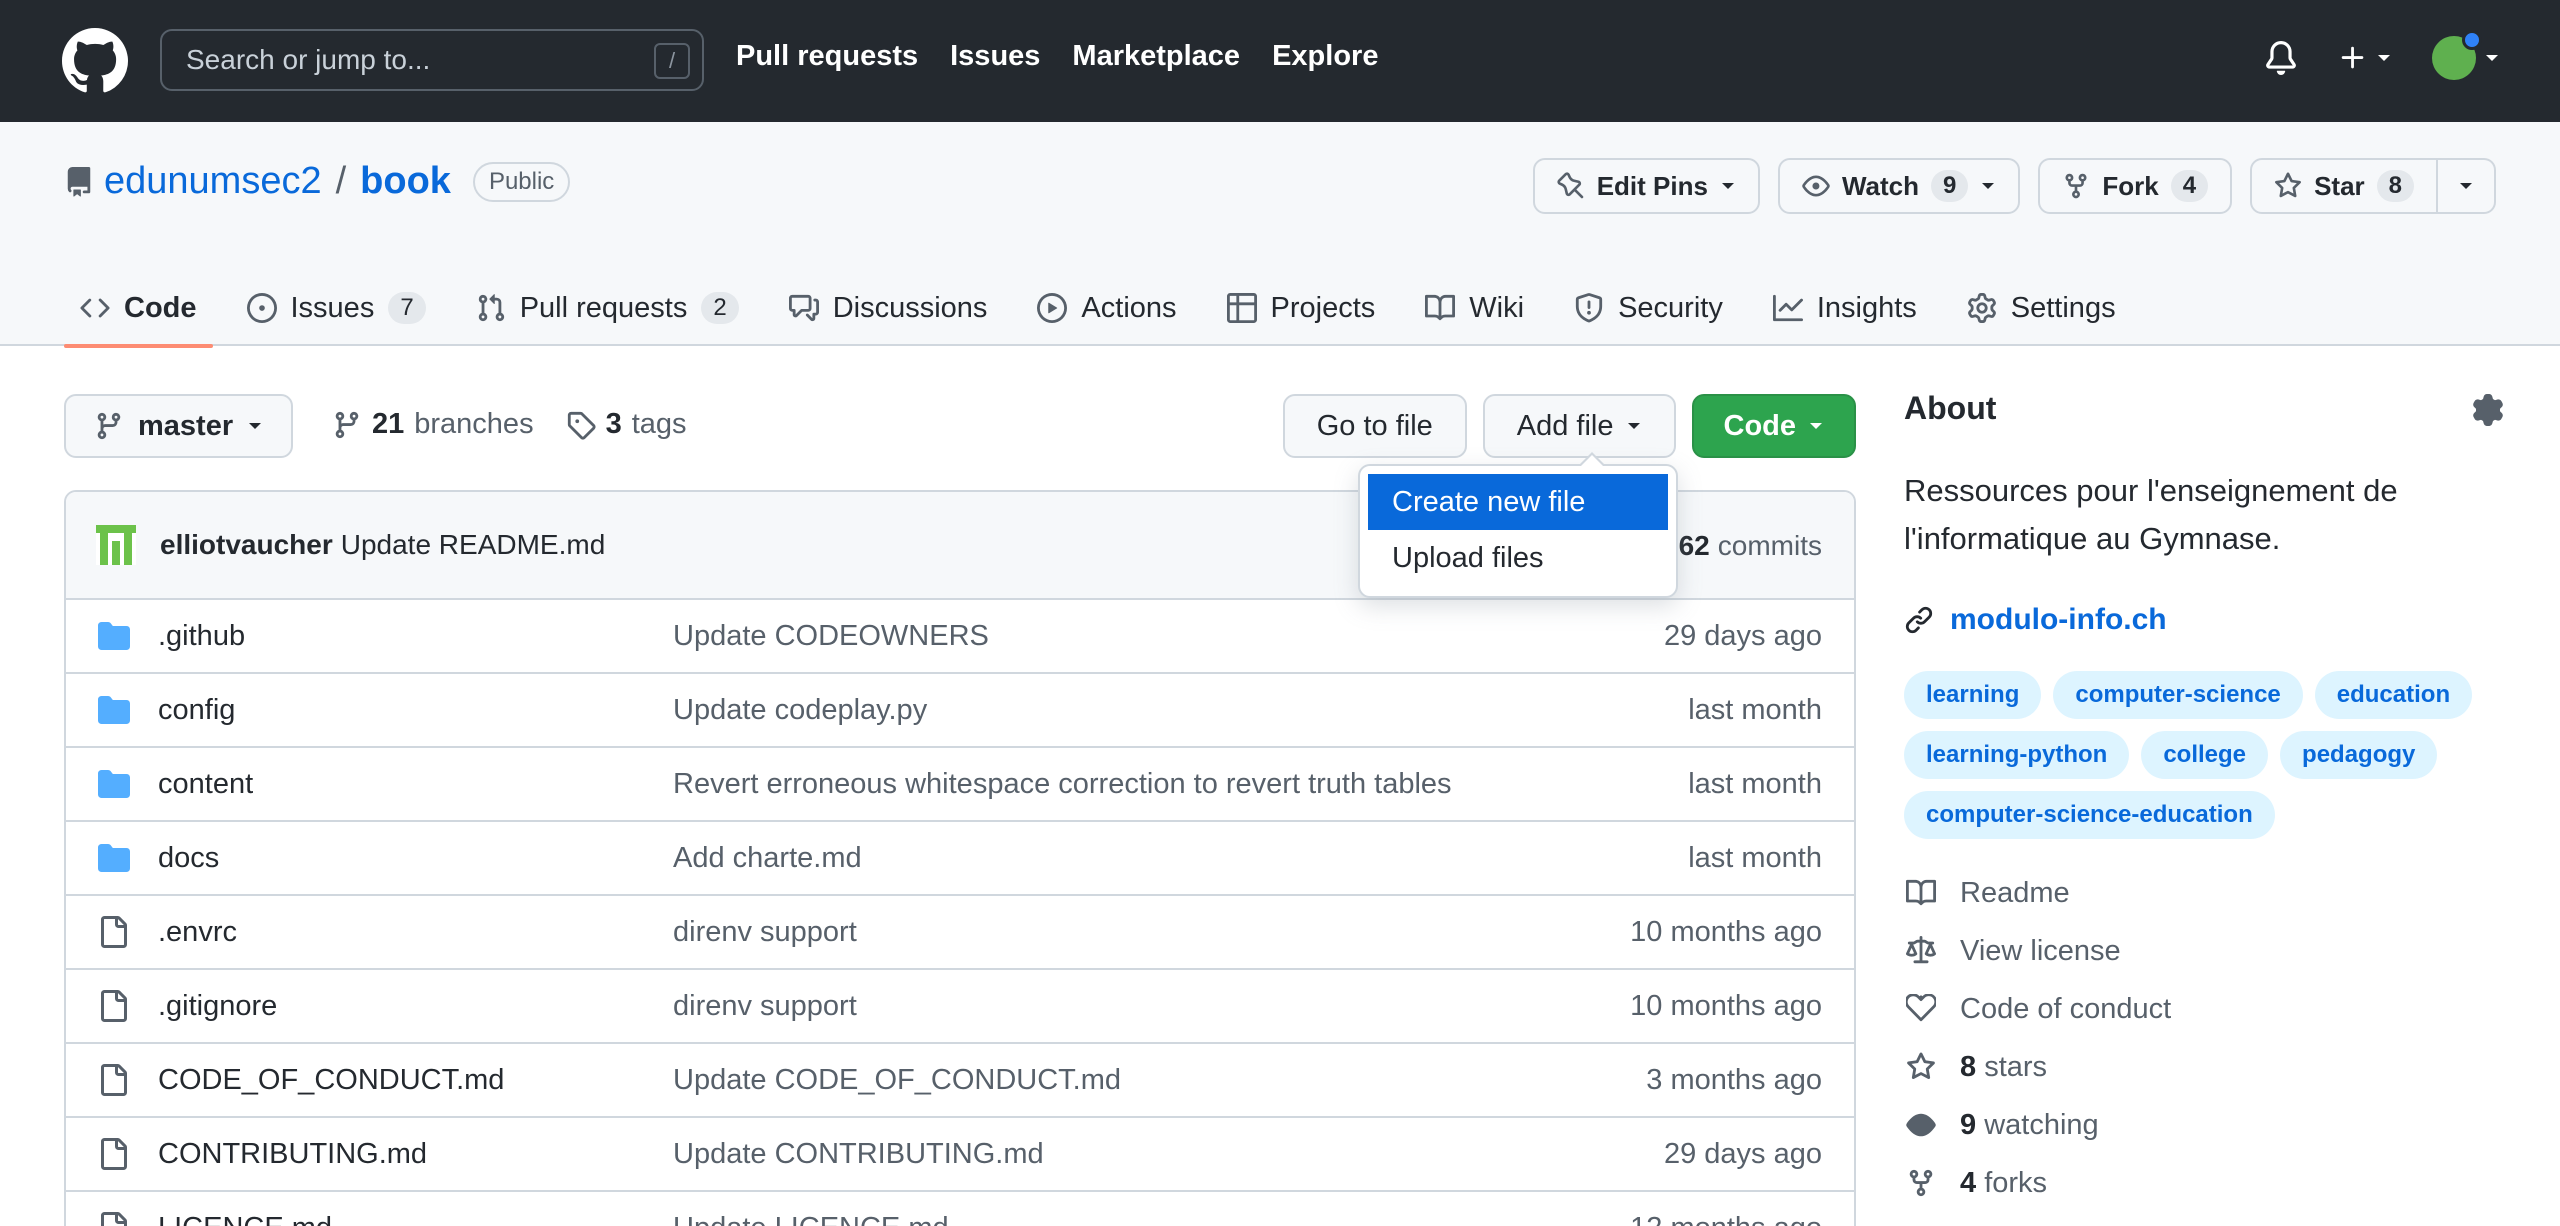  What do you see at coordinates (179, 426) in the screenshot?
I see `branch-select-button: master` at bounding box center [179, 426].